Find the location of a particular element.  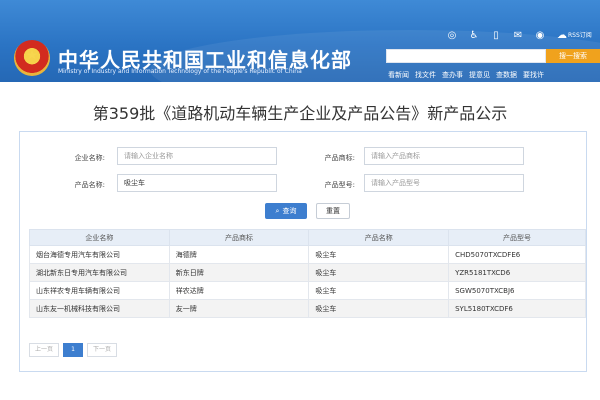

table-row: 烟台海德专用汽车有限公司 海德牌 吸尘车 CHD5070TXCDFE6 is located at coordinates (308, 255).